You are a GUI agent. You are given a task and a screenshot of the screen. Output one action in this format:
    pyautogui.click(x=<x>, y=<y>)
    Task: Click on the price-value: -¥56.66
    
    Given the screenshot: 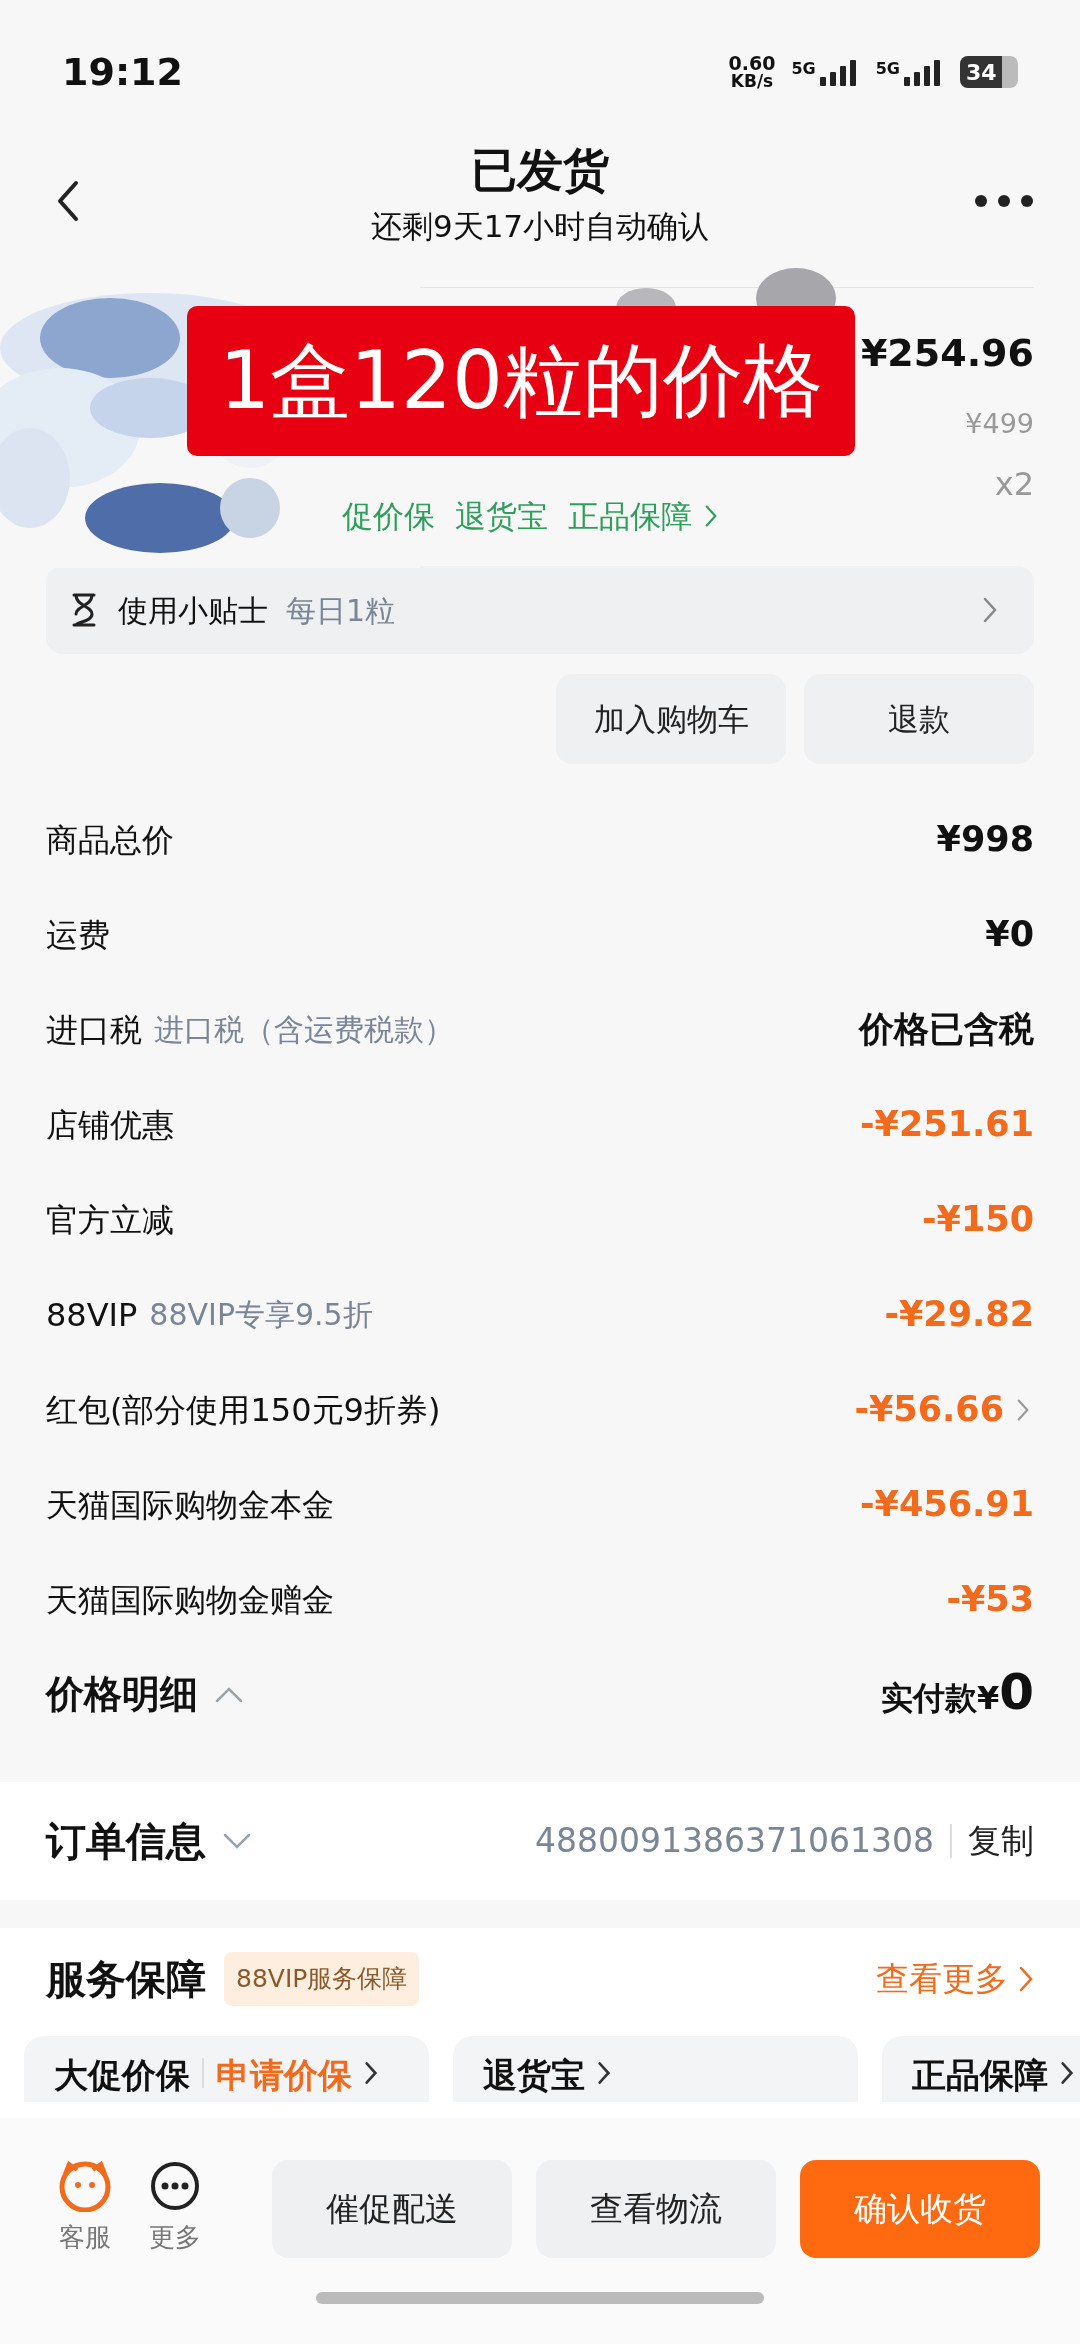 What is the action you would take?
    pyautogui.click(x=929, y=1410)
    